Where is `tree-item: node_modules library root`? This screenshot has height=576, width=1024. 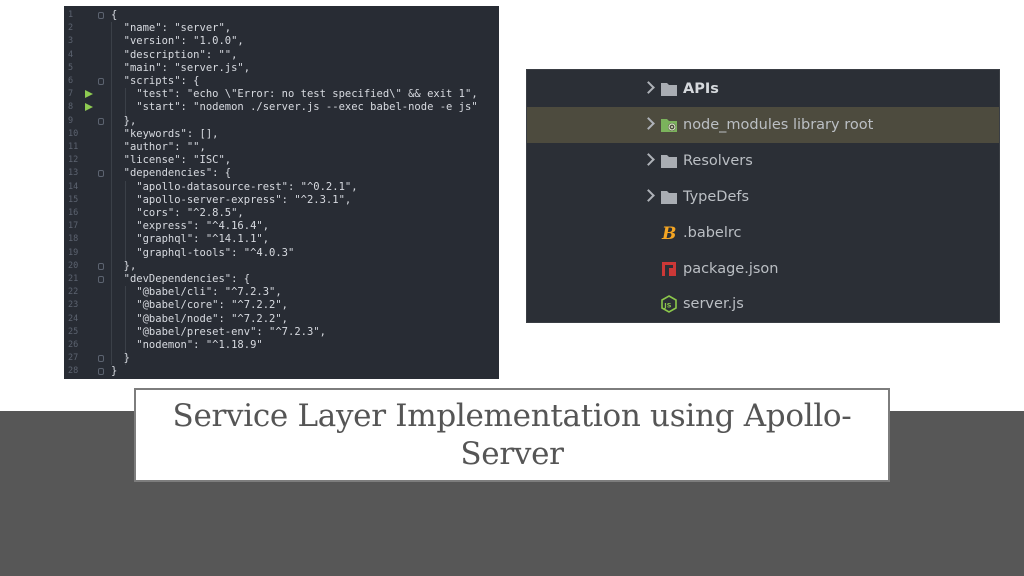
tree-item: node_modules library root is located at coordinates (763, 125).